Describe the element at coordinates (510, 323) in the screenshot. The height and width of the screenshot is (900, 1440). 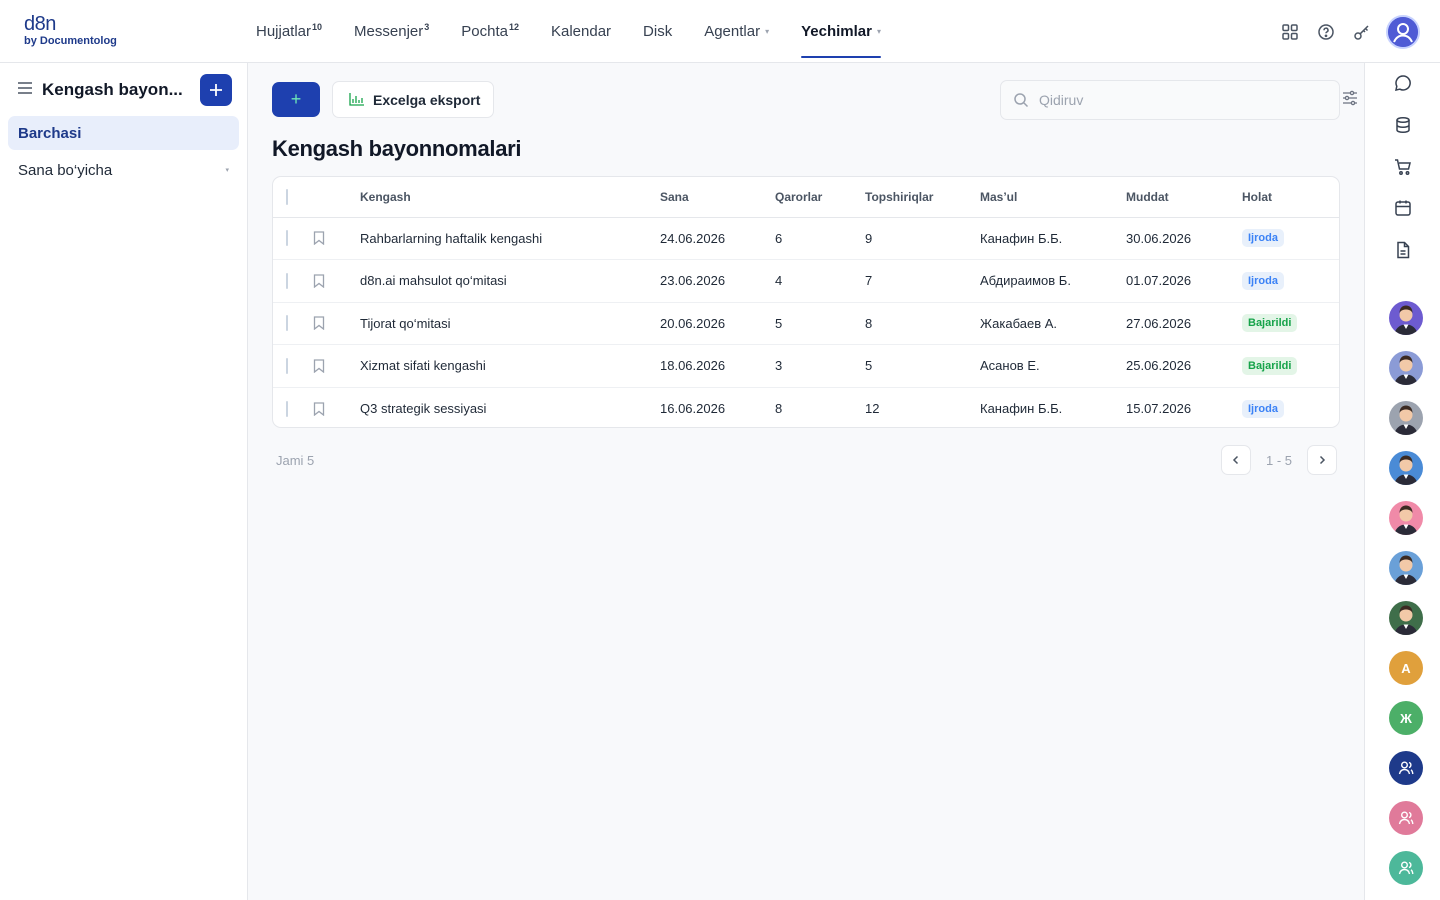
I see `cell-kengash: Tijorat qo‘mitasi` at that location.